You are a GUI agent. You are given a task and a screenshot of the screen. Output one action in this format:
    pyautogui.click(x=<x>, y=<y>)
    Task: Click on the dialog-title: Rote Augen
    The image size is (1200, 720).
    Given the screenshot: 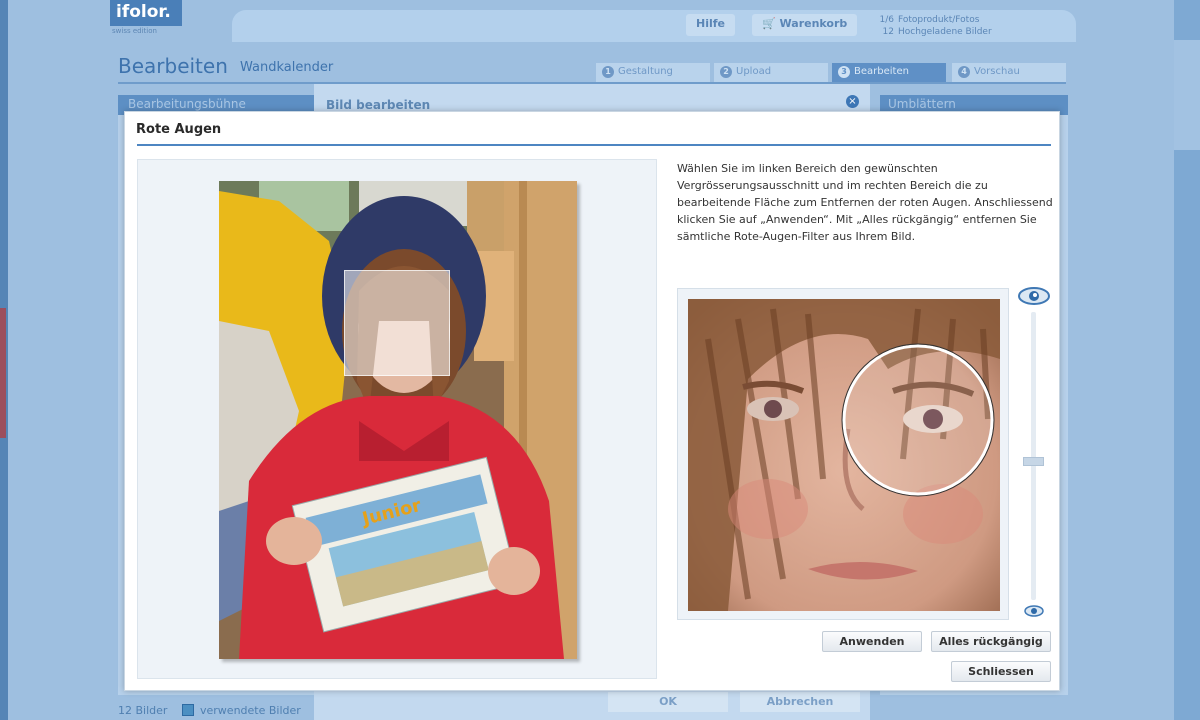 What is the action you would take?
    pyautogui.click(x=179, y=129)
    